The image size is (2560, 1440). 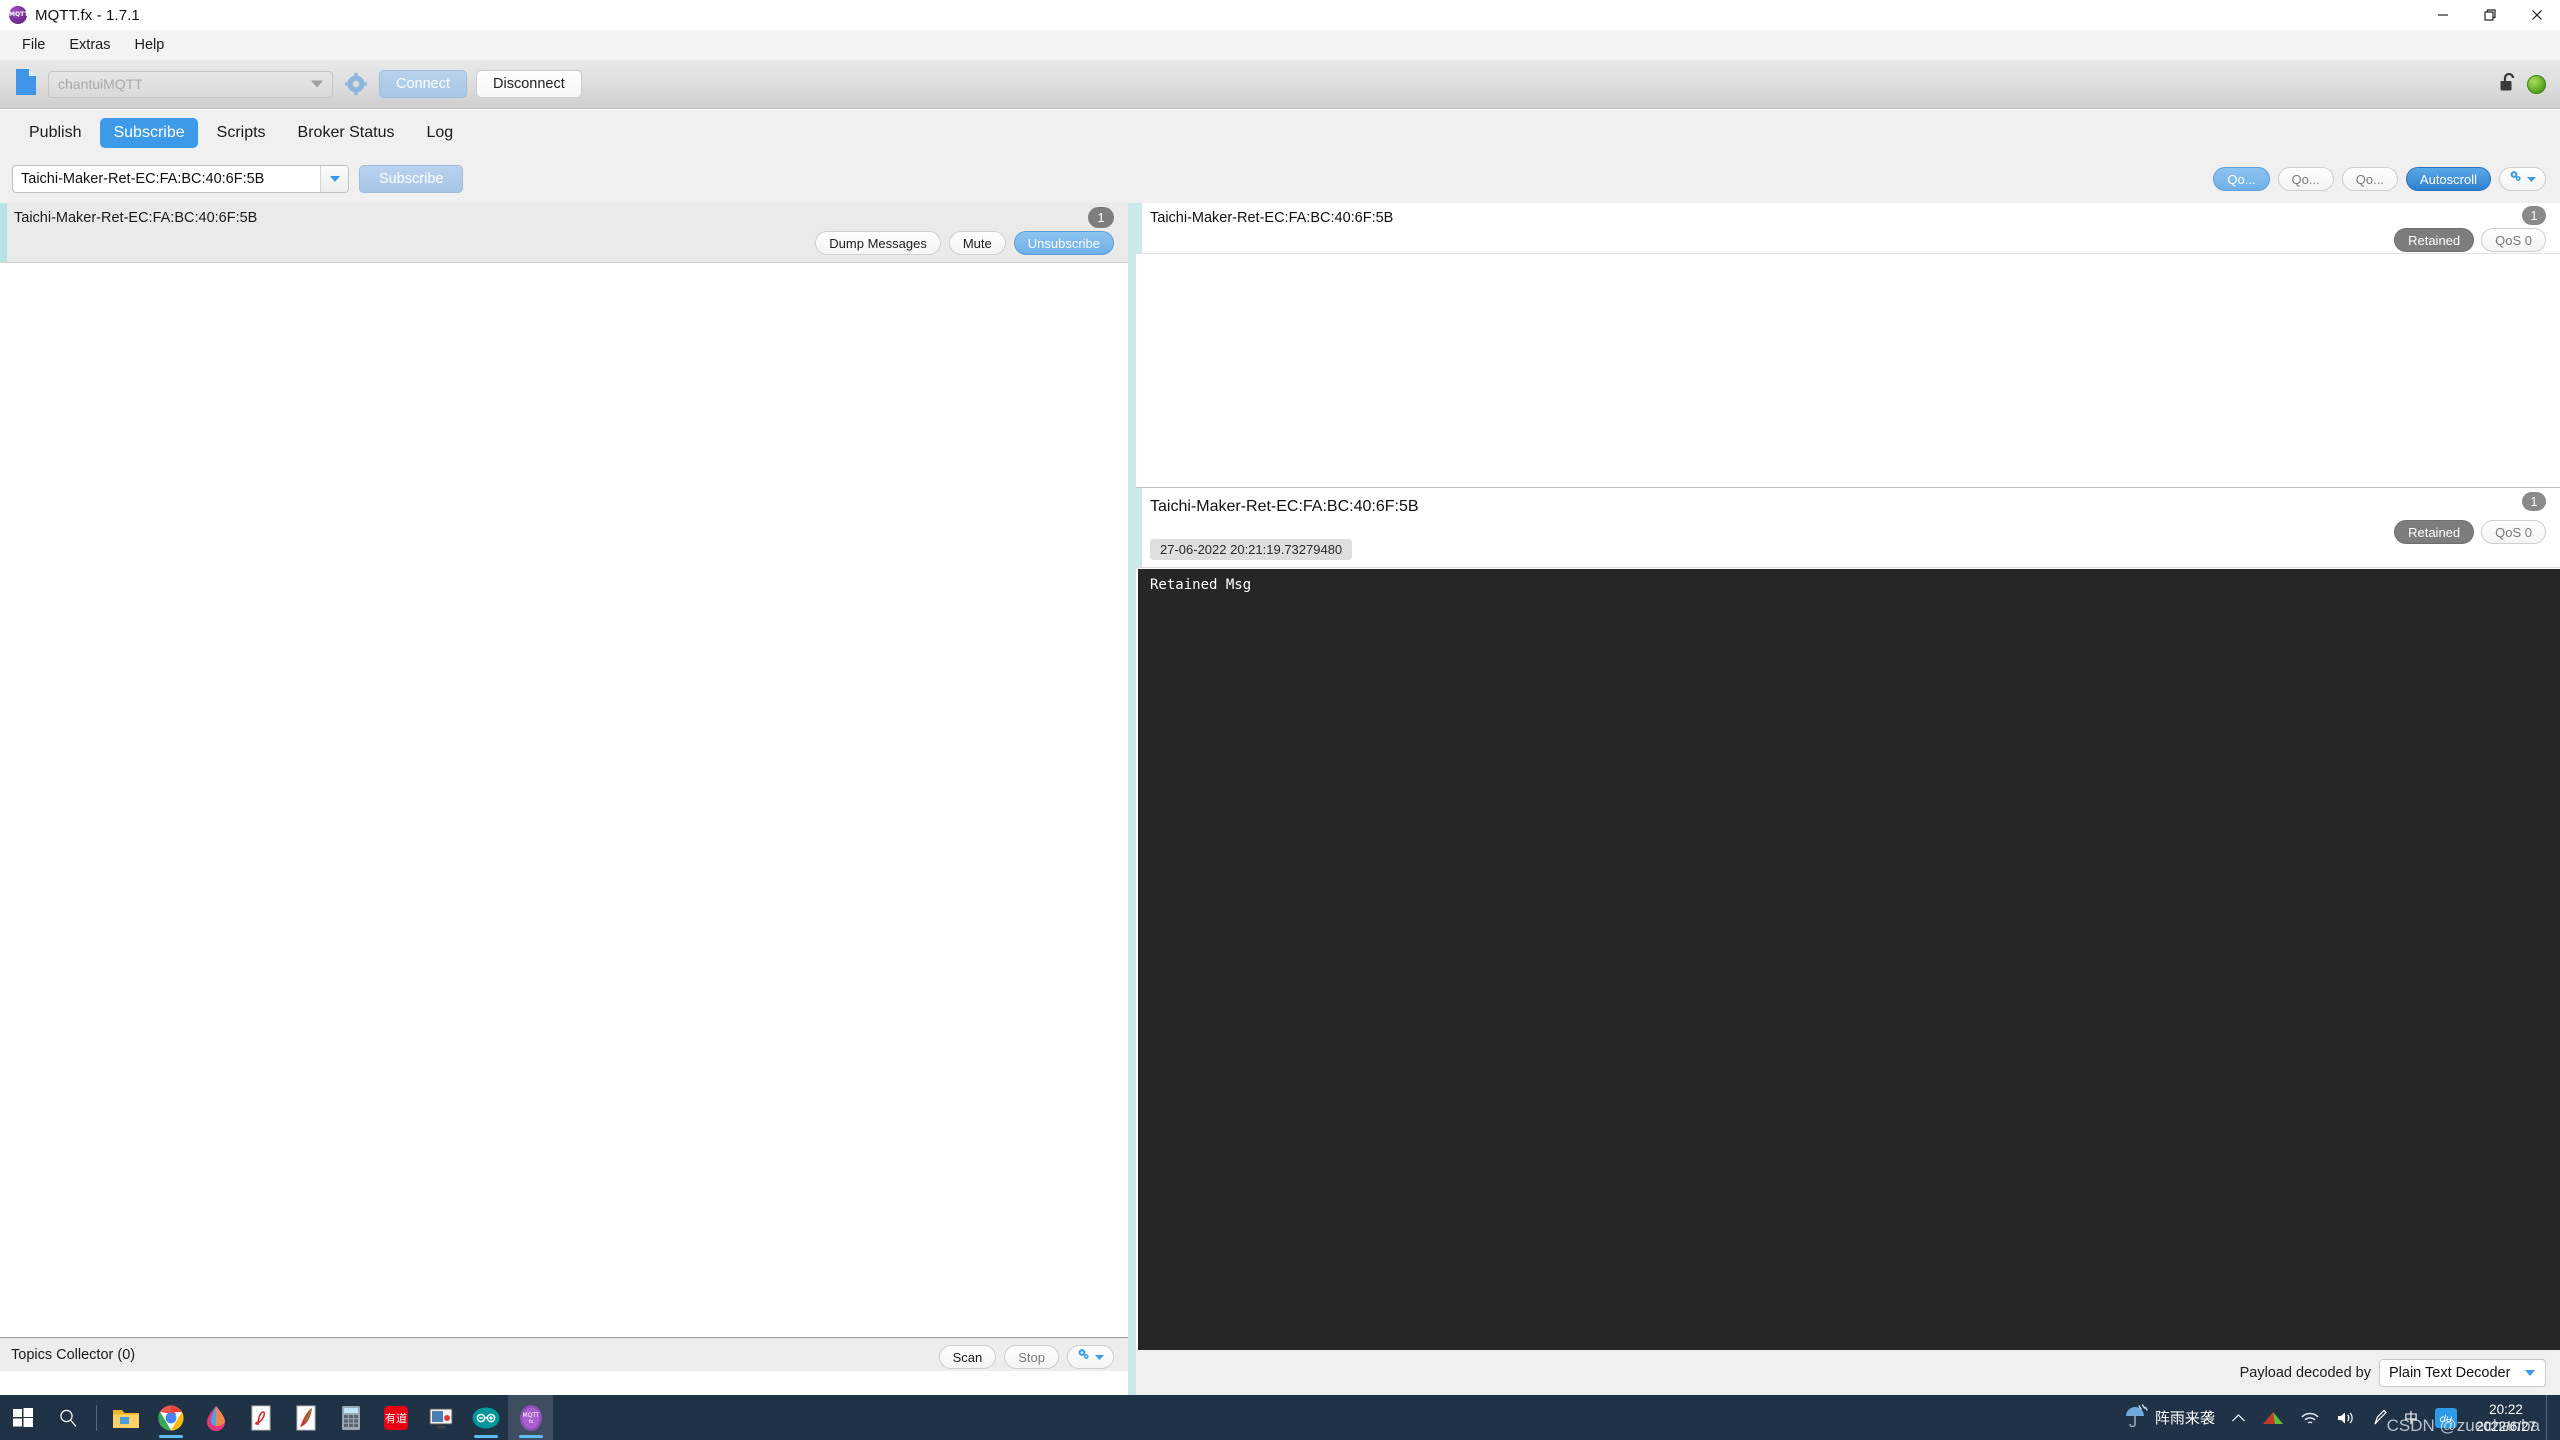 I want to click on taskbar-clock: 20:22 2022/6/27, so click(x=2506, y=1417).